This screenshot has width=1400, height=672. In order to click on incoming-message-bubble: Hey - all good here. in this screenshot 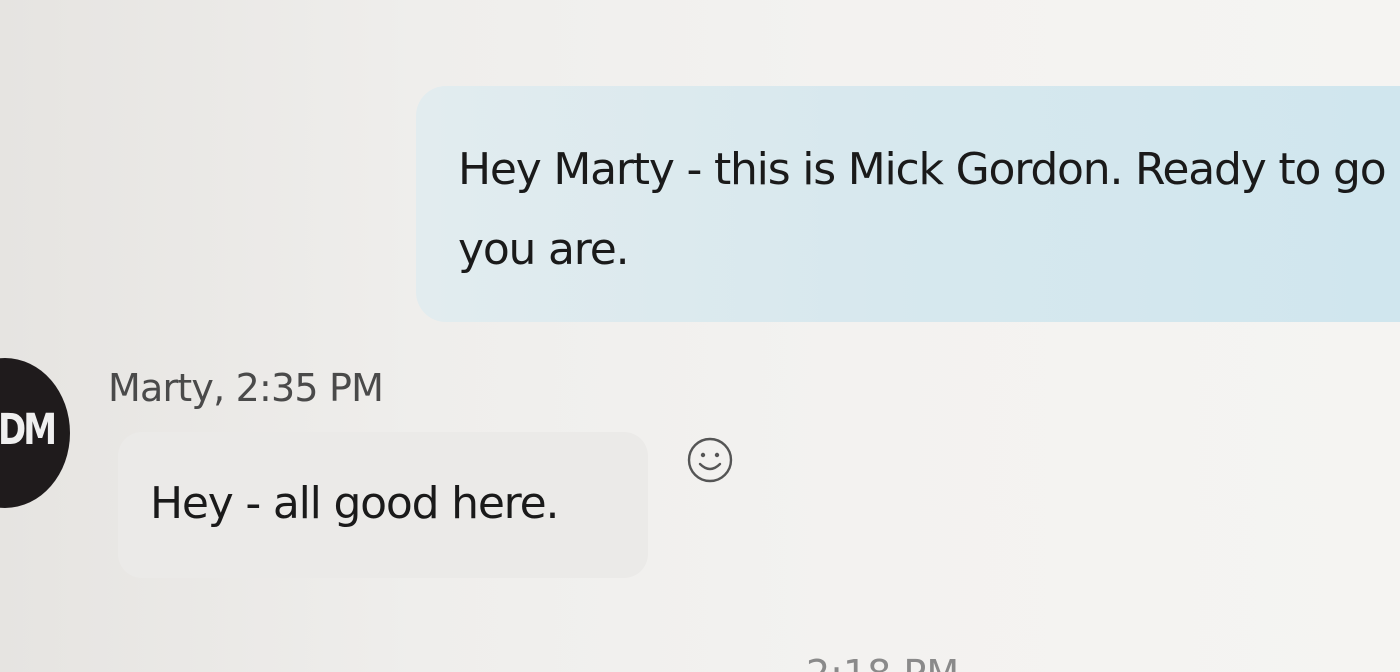, I will do `click(383, 505)`.